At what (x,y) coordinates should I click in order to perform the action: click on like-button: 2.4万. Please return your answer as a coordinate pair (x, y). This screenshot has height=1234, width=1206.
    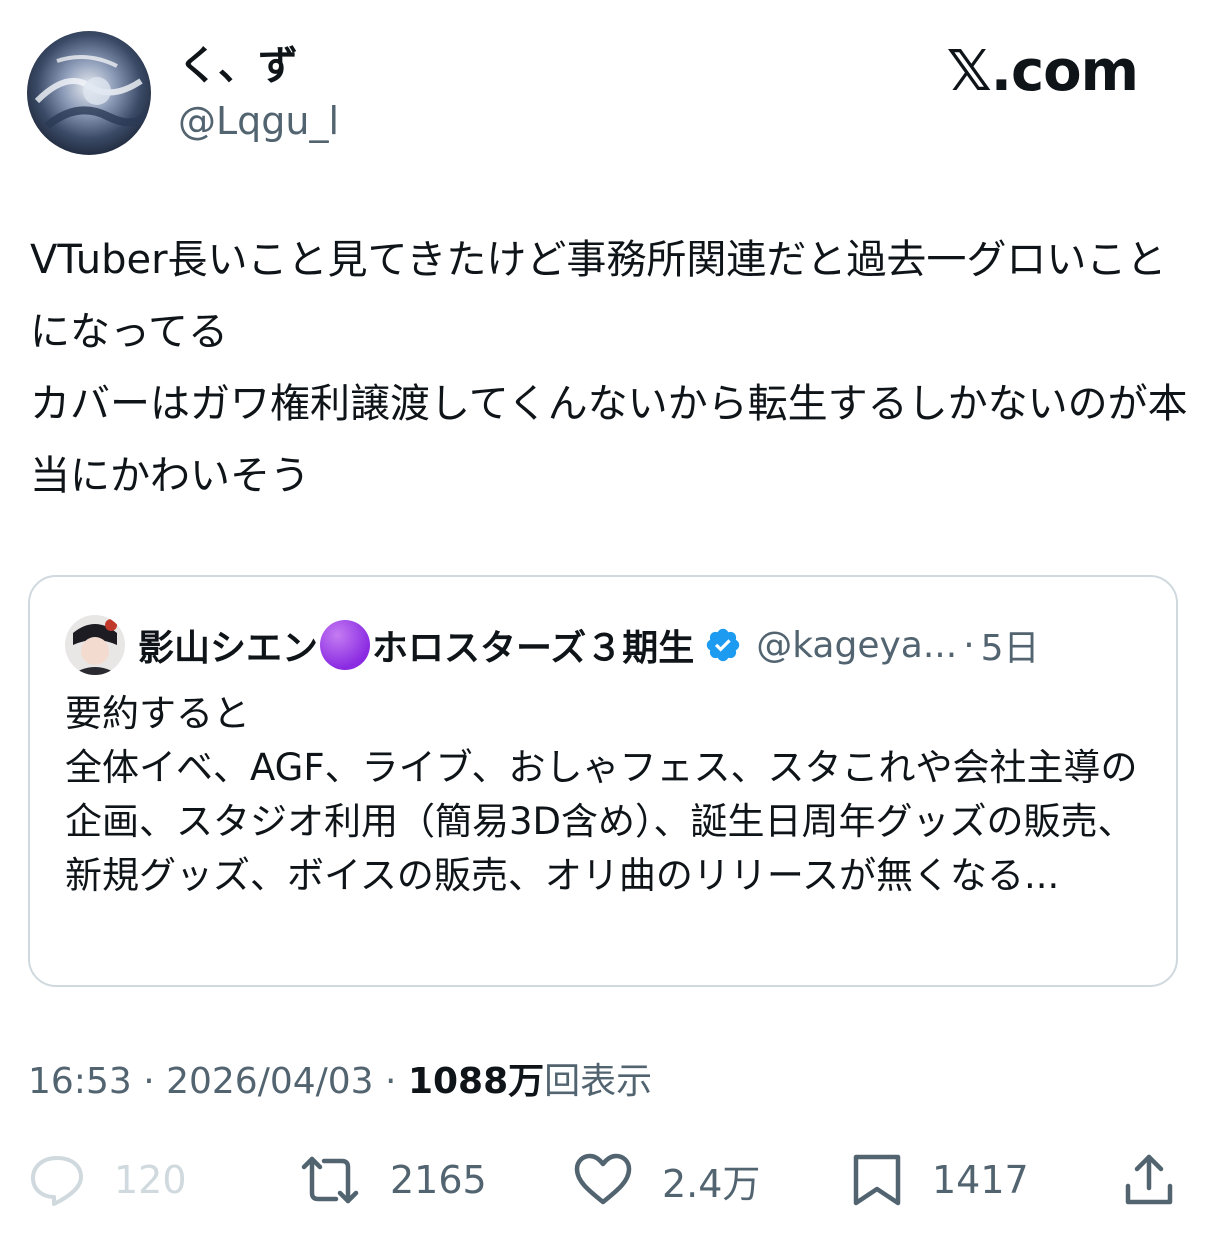
    Looking at the image, I should click on (666, 1180).